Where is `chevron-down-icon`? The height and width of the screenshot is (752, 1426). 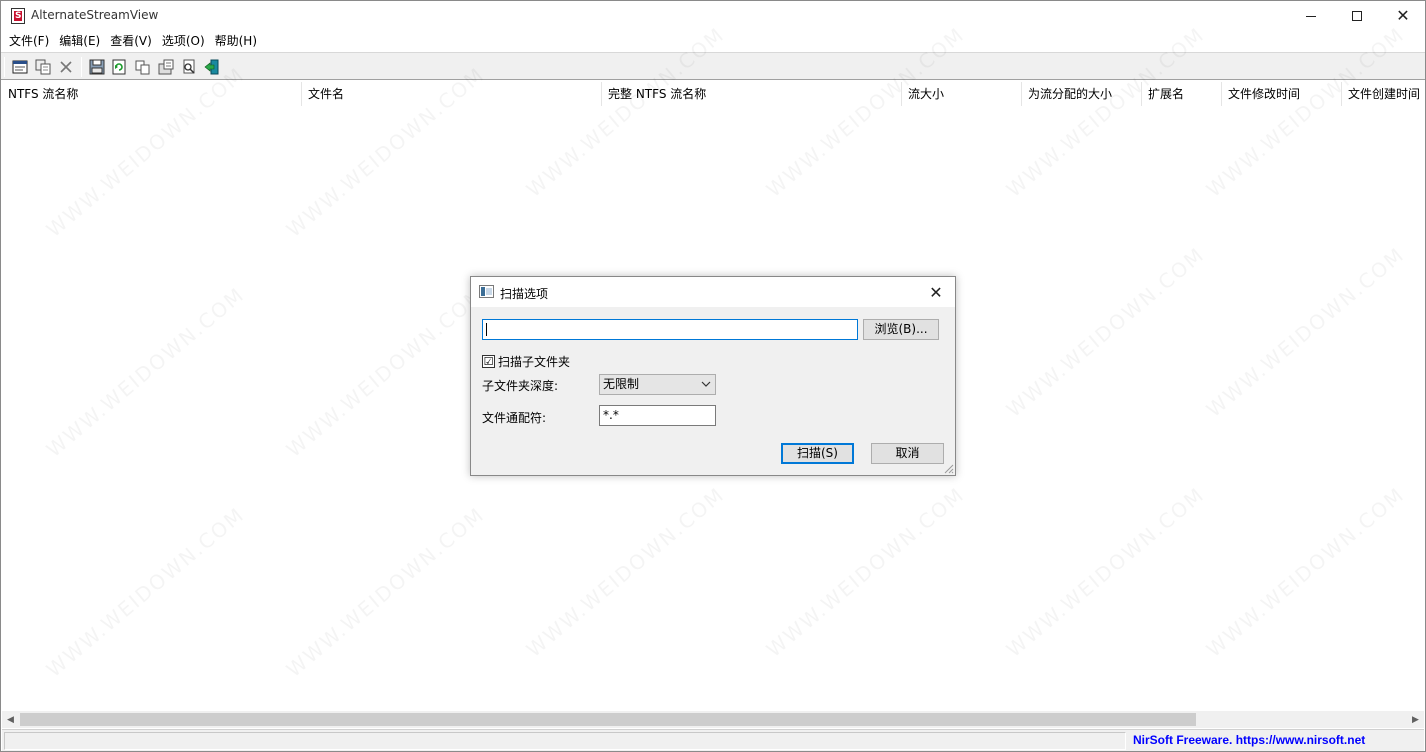
chevron-down-icon is located at coordinates (706, 384).